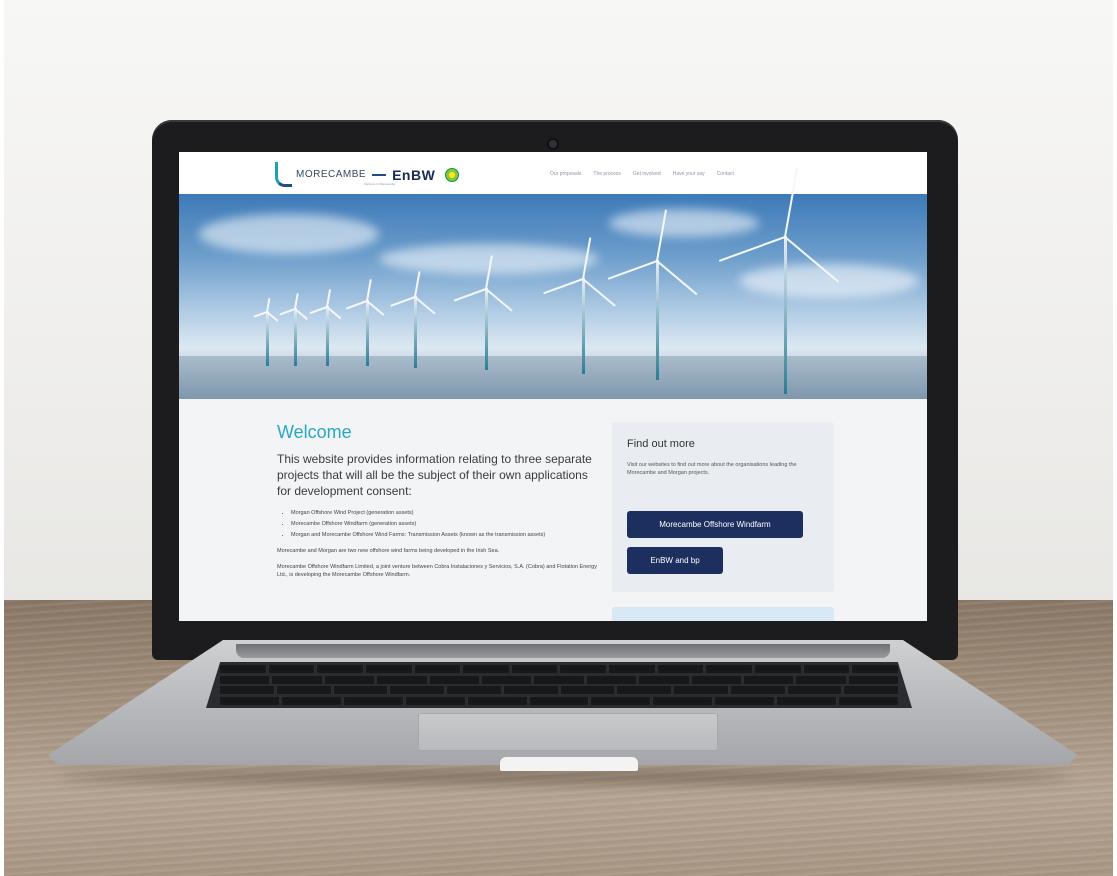 Image resolution: width=1117 pixels, height=876 pixels. What do you see at coordinates (607, 174) in the screenshot?
I see `nav-item-process: The process` at bounding box center [607, 174].